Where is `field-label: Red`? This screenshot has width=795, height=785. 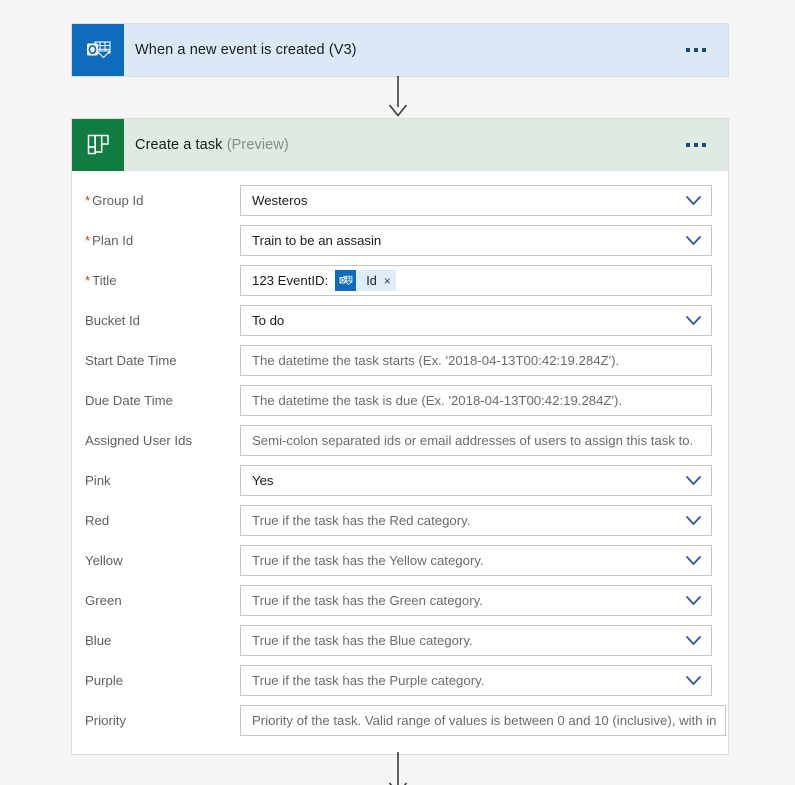 field-label: Red is located at coordinates (162, 514).